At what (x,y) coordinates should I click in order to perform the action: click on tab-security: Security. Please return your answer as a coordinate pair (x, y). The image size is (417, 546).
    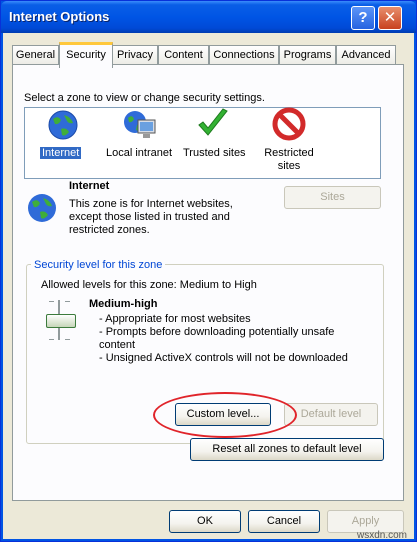
    Looking at the image, I should click on (86, 55).